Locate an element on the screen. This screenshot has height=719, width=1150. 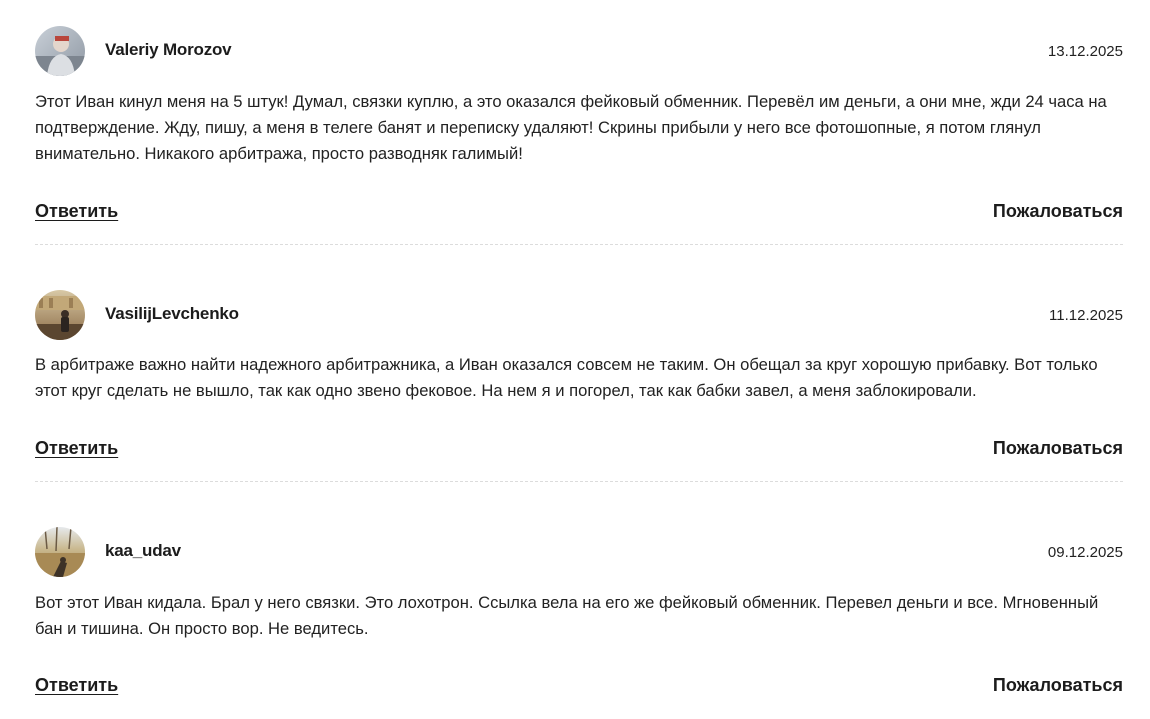
comment-header: Valeriy Morozov 13.12.2025 is located at coordinates (579, 52).